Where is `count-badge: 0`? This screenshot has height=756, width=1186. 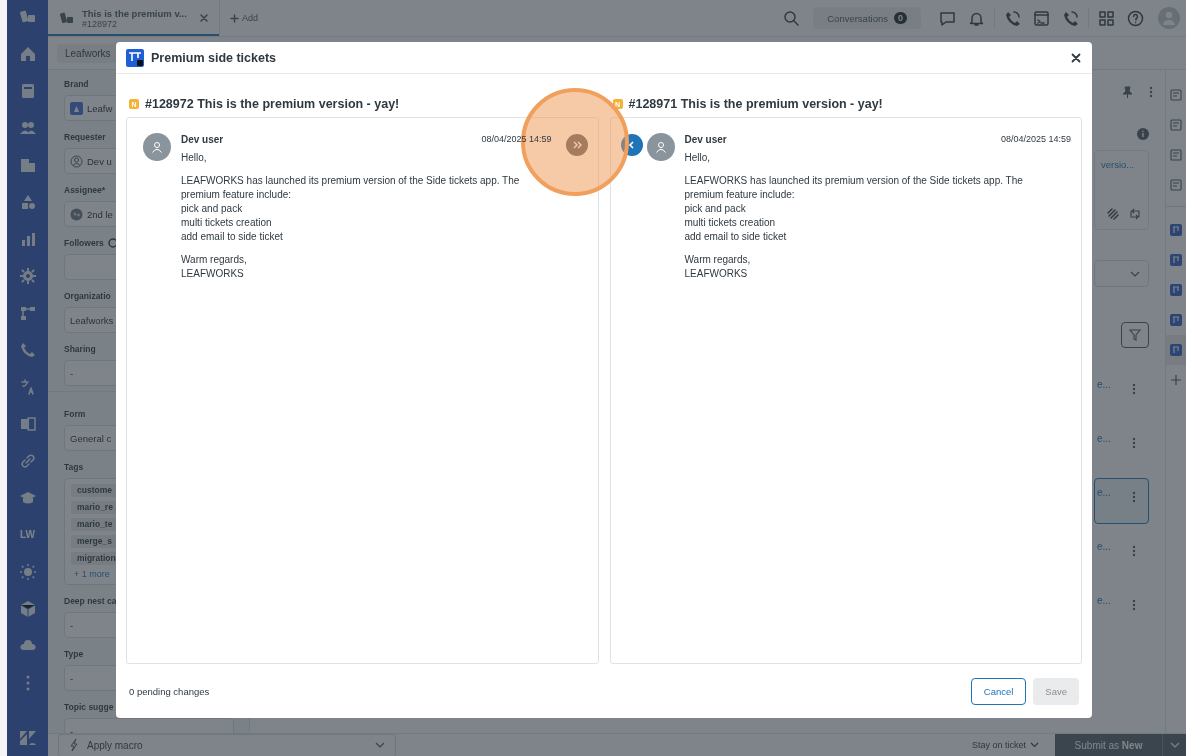
count-badge: 0 is located at coordinates (900, 18).